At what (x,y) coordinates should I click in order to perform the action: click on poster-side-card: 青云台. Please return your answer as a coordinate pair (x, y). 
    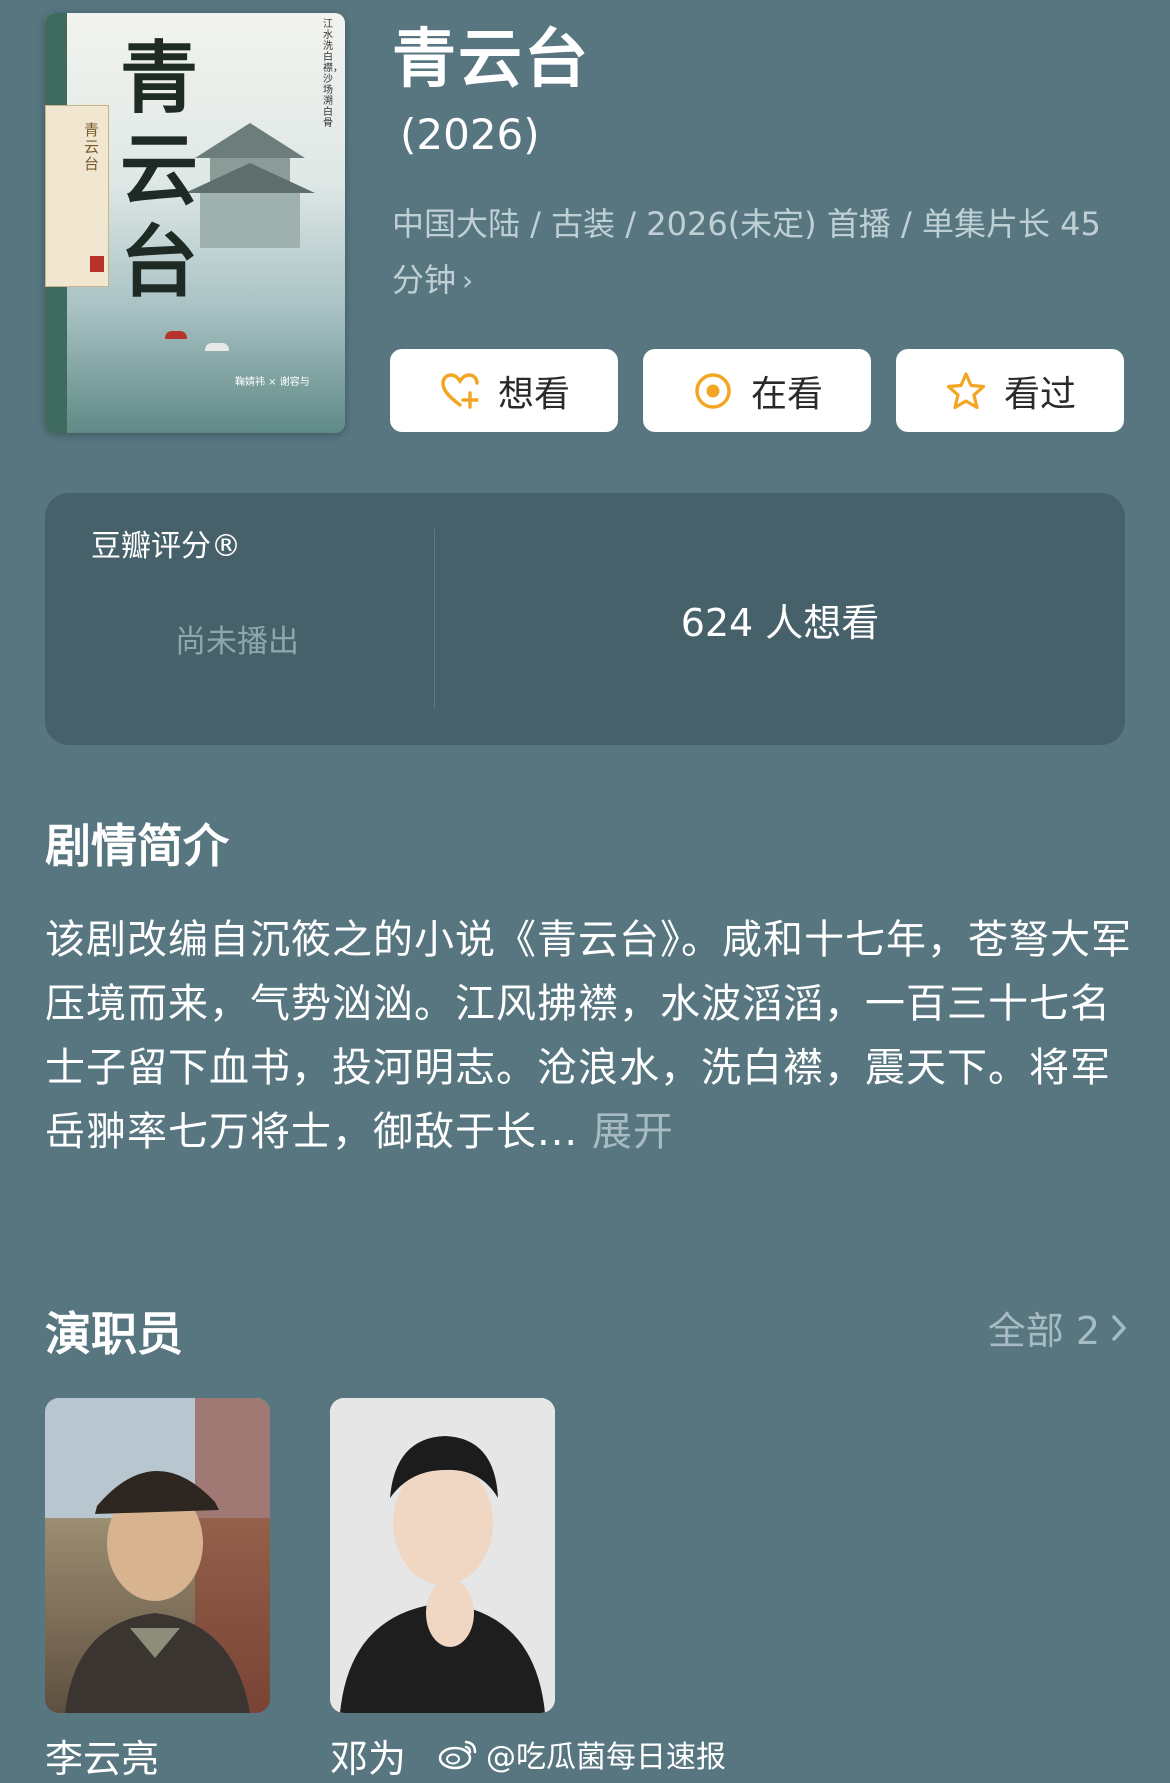
    Looking at the image, I should click on (77, 196).